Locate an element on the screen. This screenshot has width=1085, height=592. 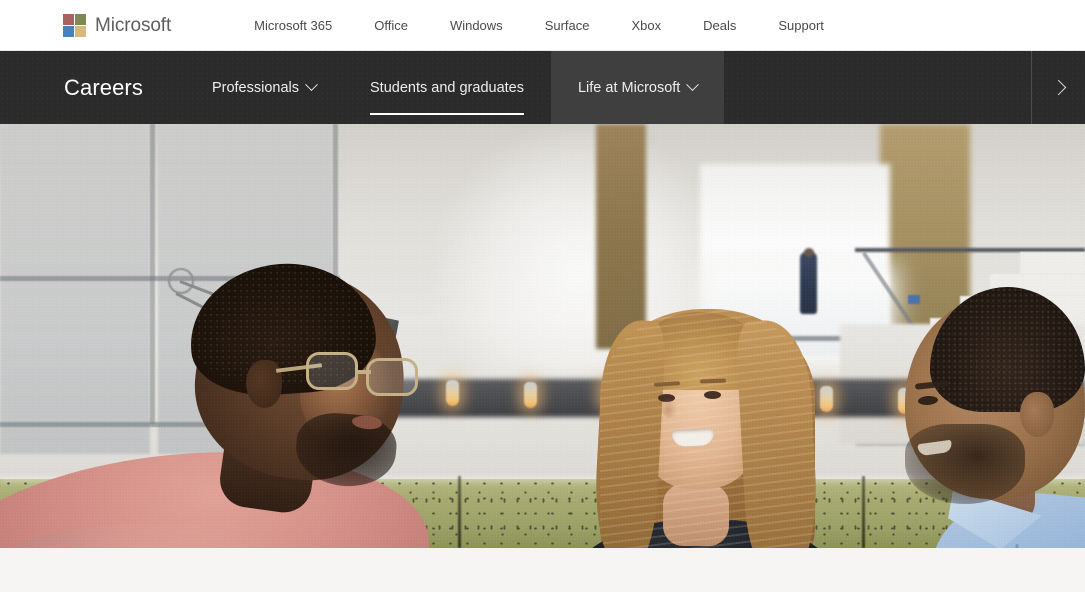
nav-item-office: Office is located at coordinates (391, 25).